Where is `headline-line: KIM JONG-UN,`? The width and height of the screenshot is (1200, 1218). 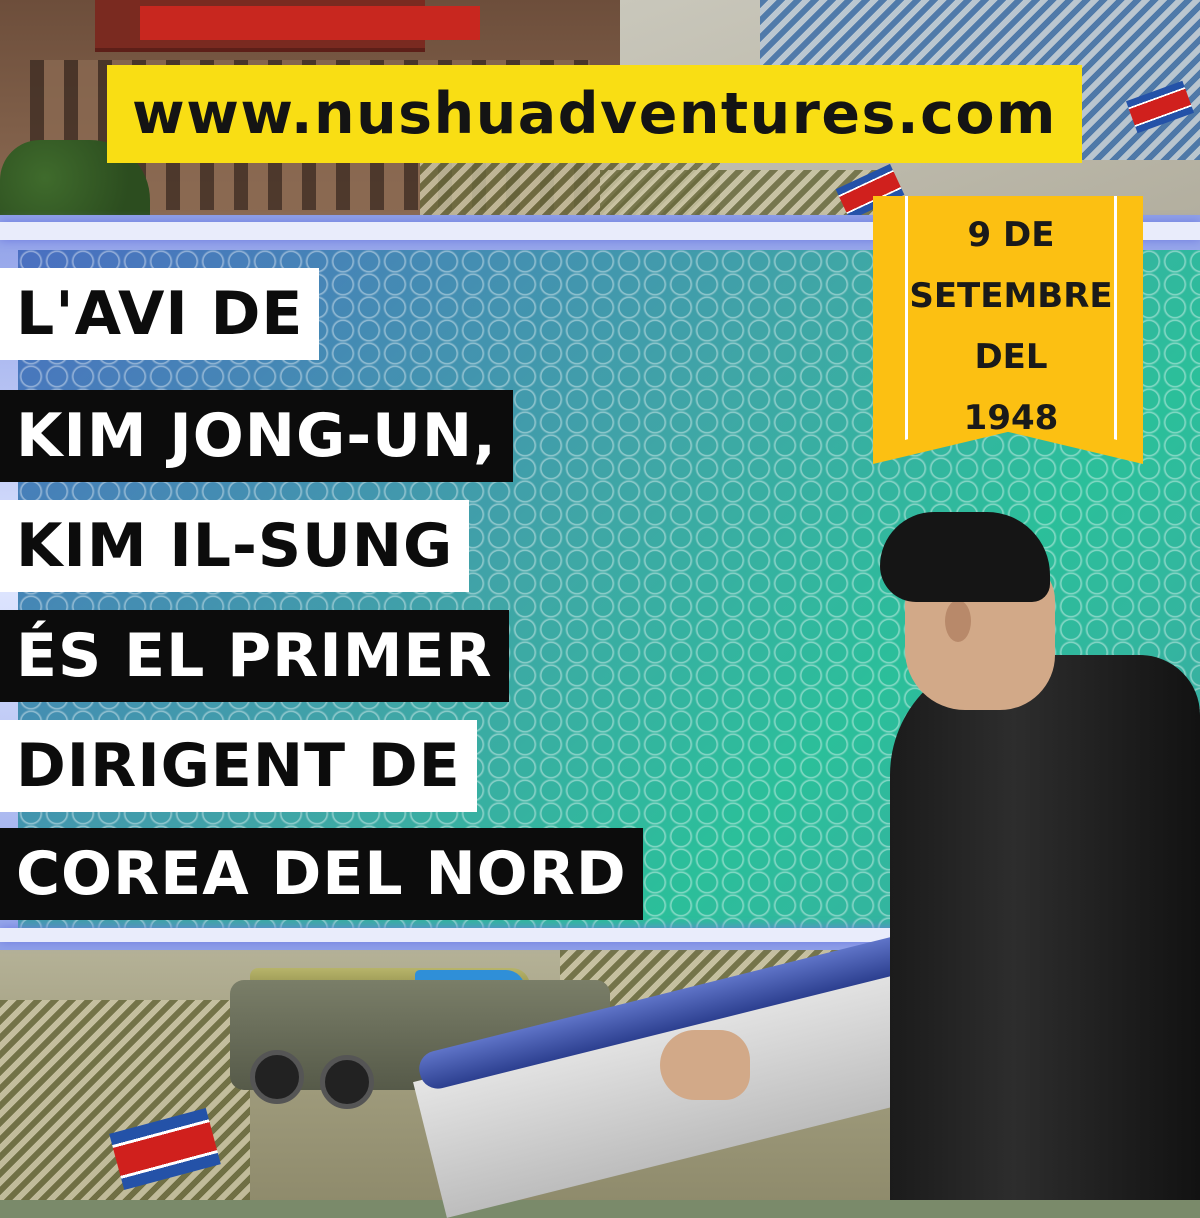
headline-line: KIM JONG-UN, is located at coordinates (256, 436).